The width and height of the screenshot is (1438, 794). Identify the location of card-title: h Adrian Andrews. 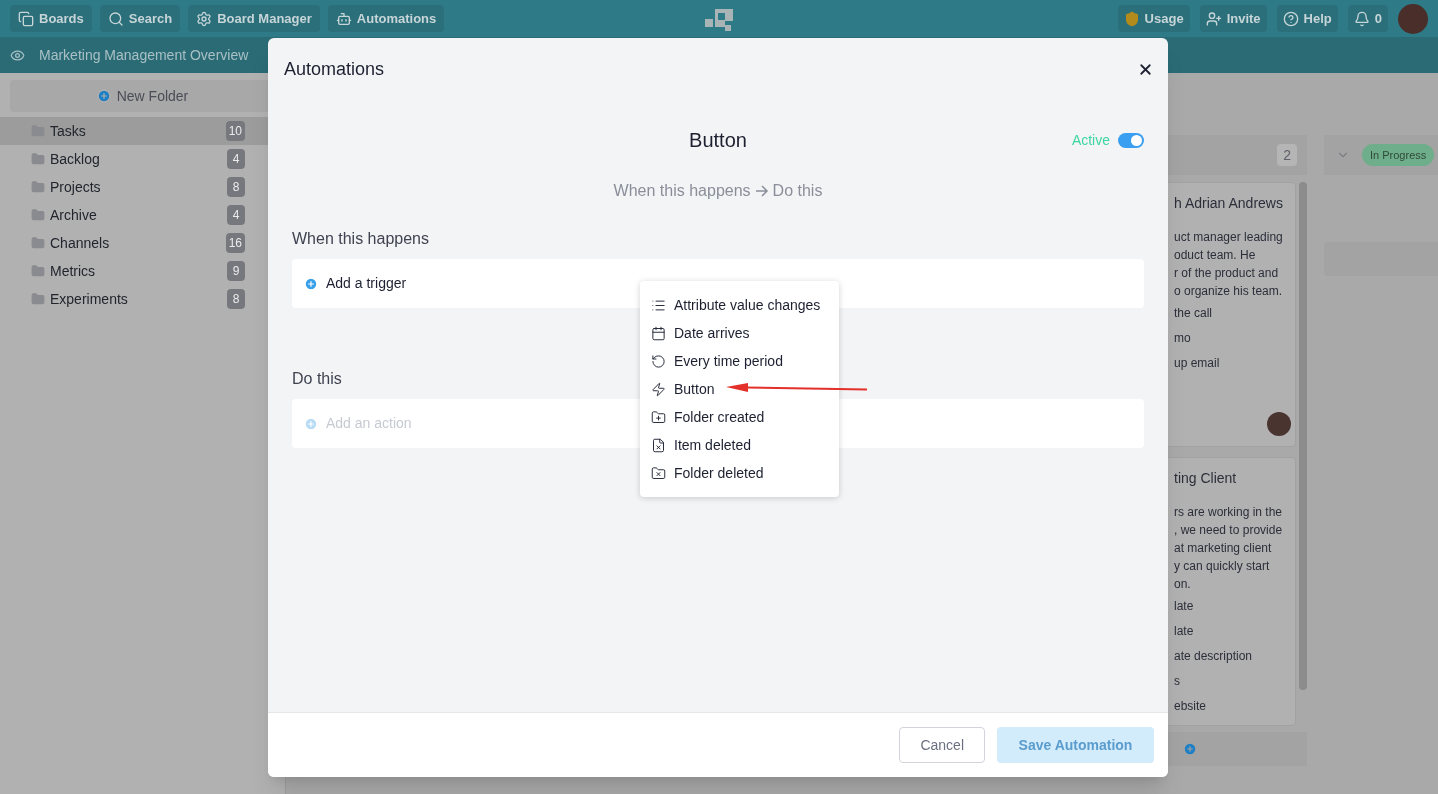
(1229, 203).